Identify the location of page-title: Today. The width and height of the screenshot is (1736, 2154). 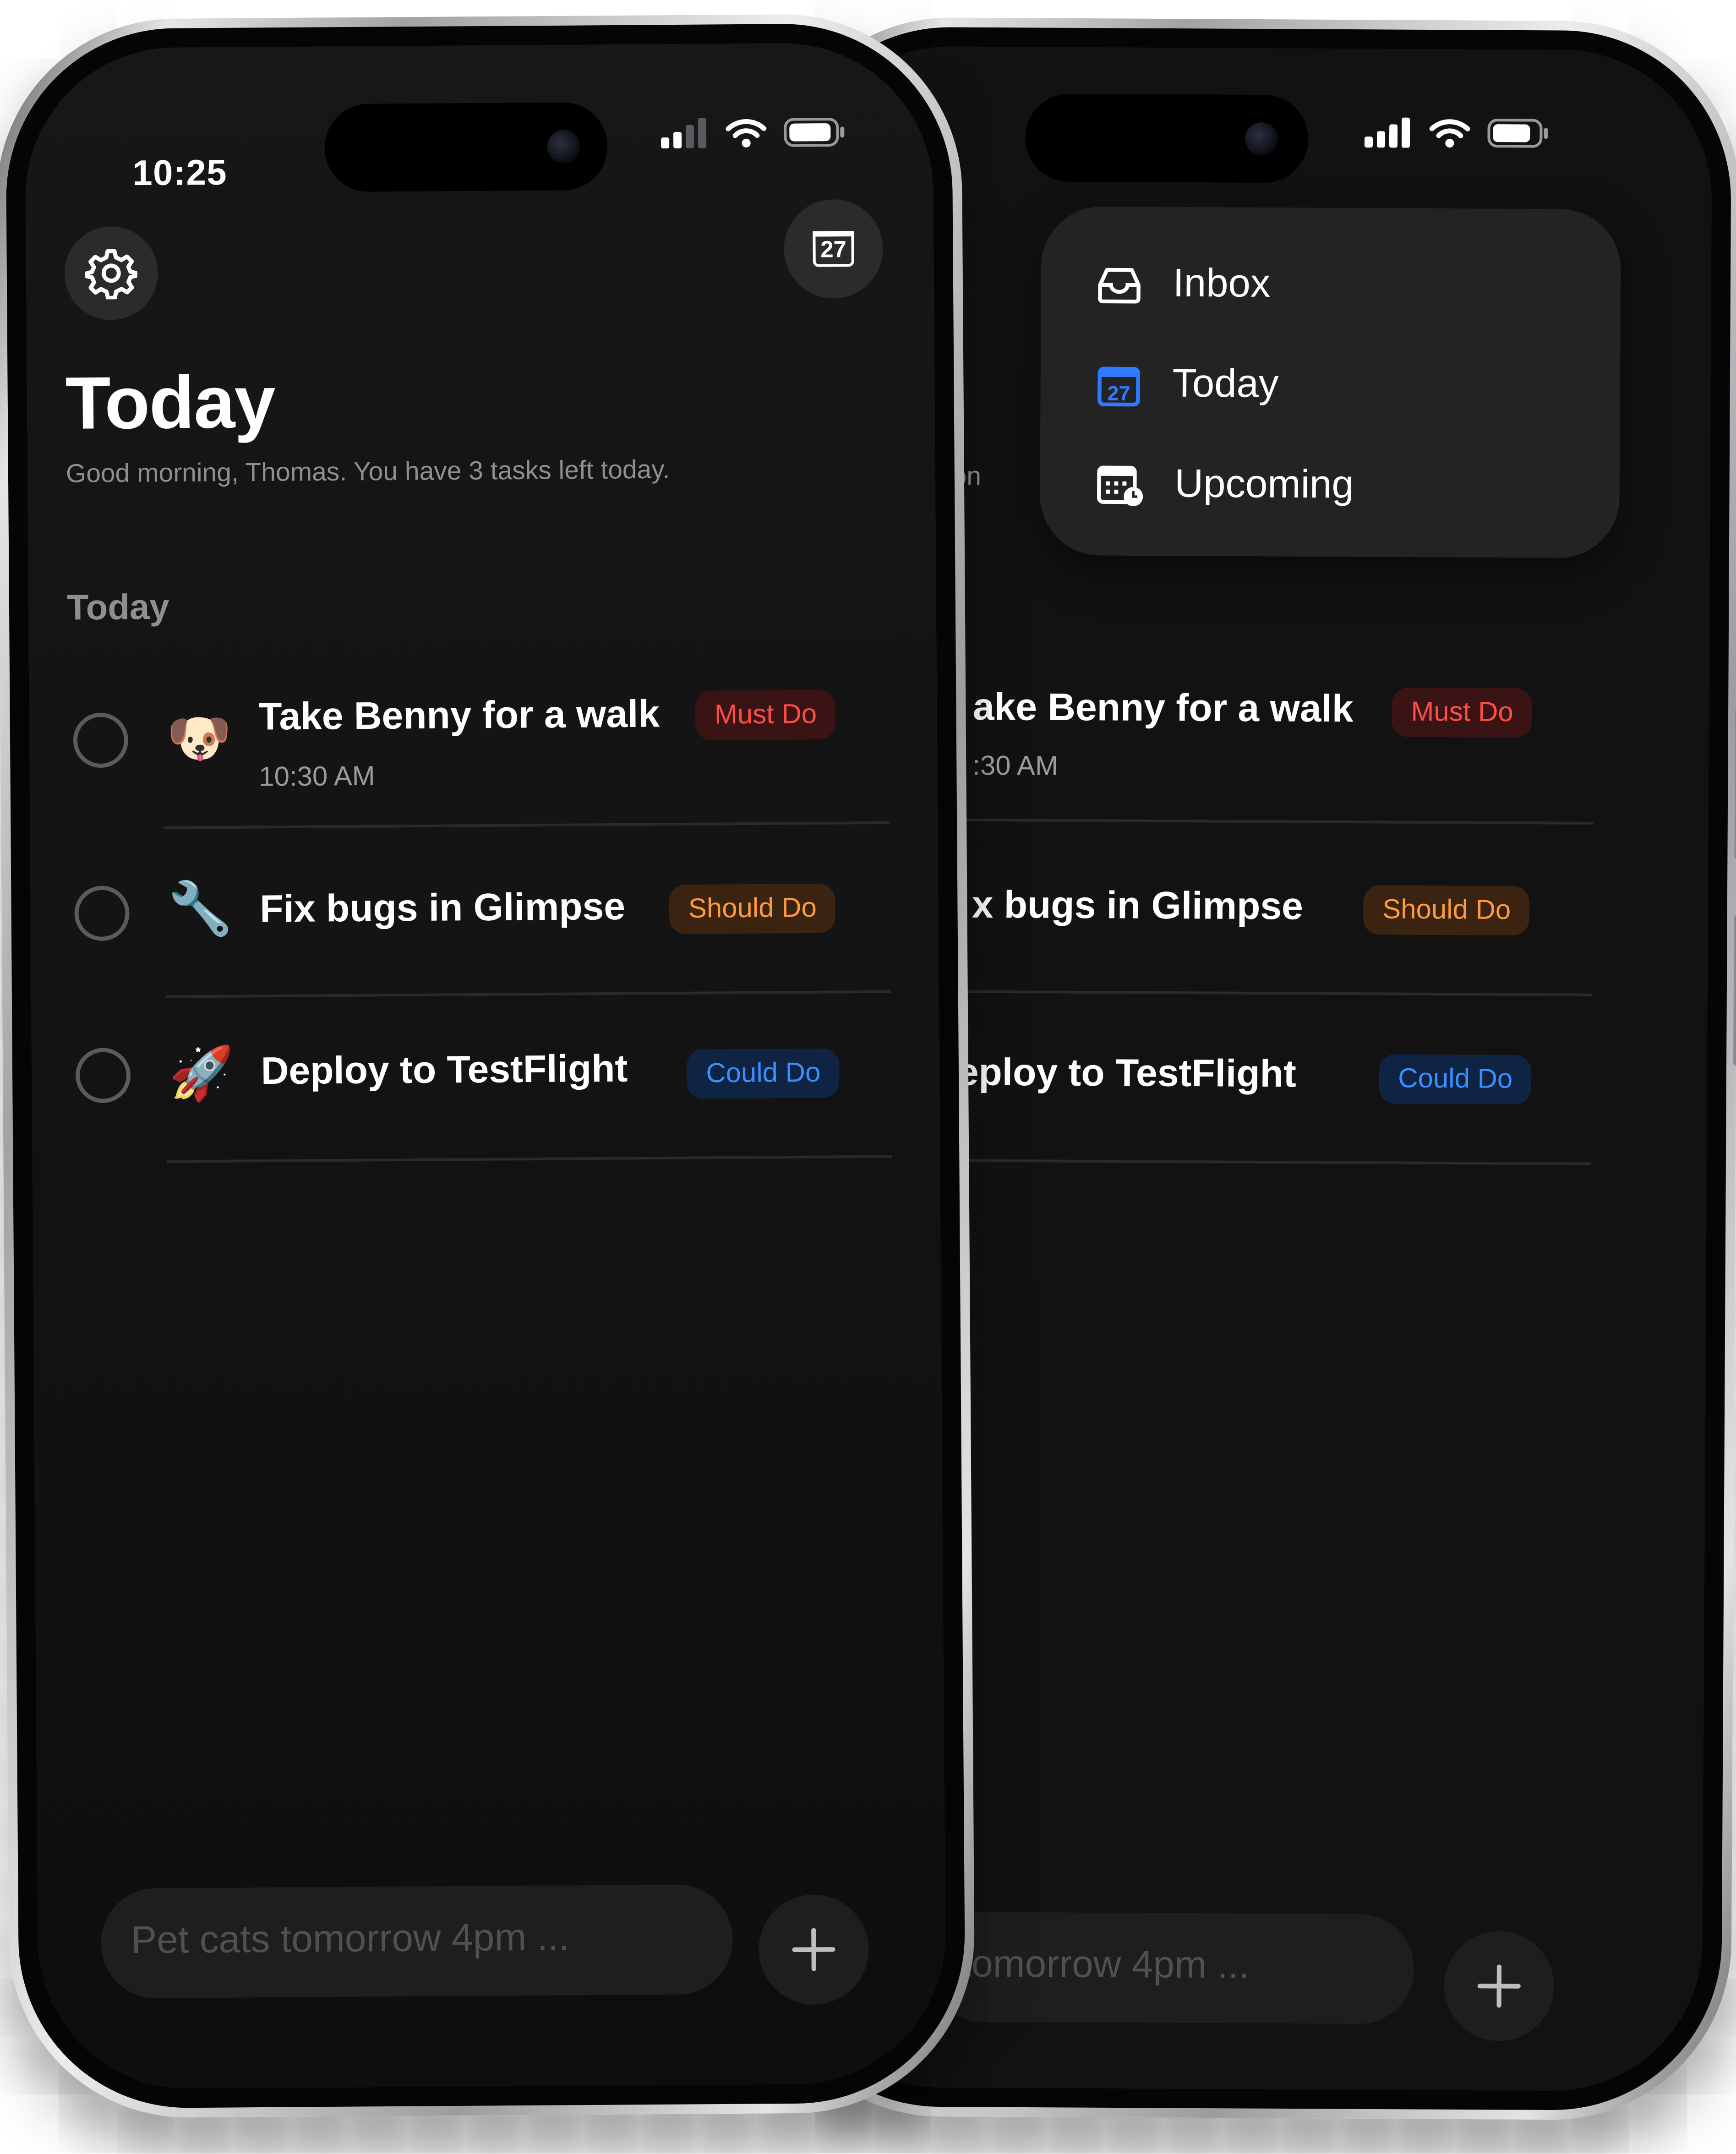
(170, 403).